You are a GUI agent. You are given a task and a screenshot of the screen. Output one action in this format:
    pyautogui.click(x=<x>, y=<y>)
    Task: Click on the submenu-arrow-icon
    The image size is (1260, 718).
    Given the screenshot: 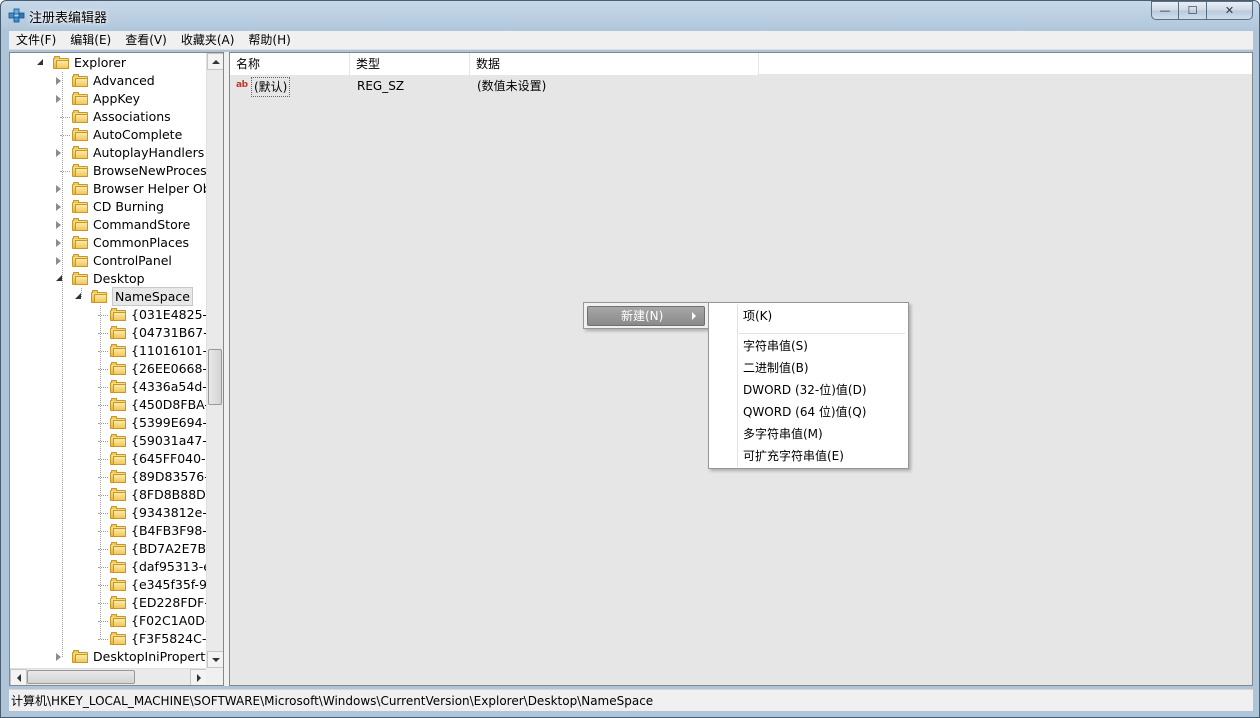 What is the action you would take?
    pyautogui.click(x=694, y=316)
    